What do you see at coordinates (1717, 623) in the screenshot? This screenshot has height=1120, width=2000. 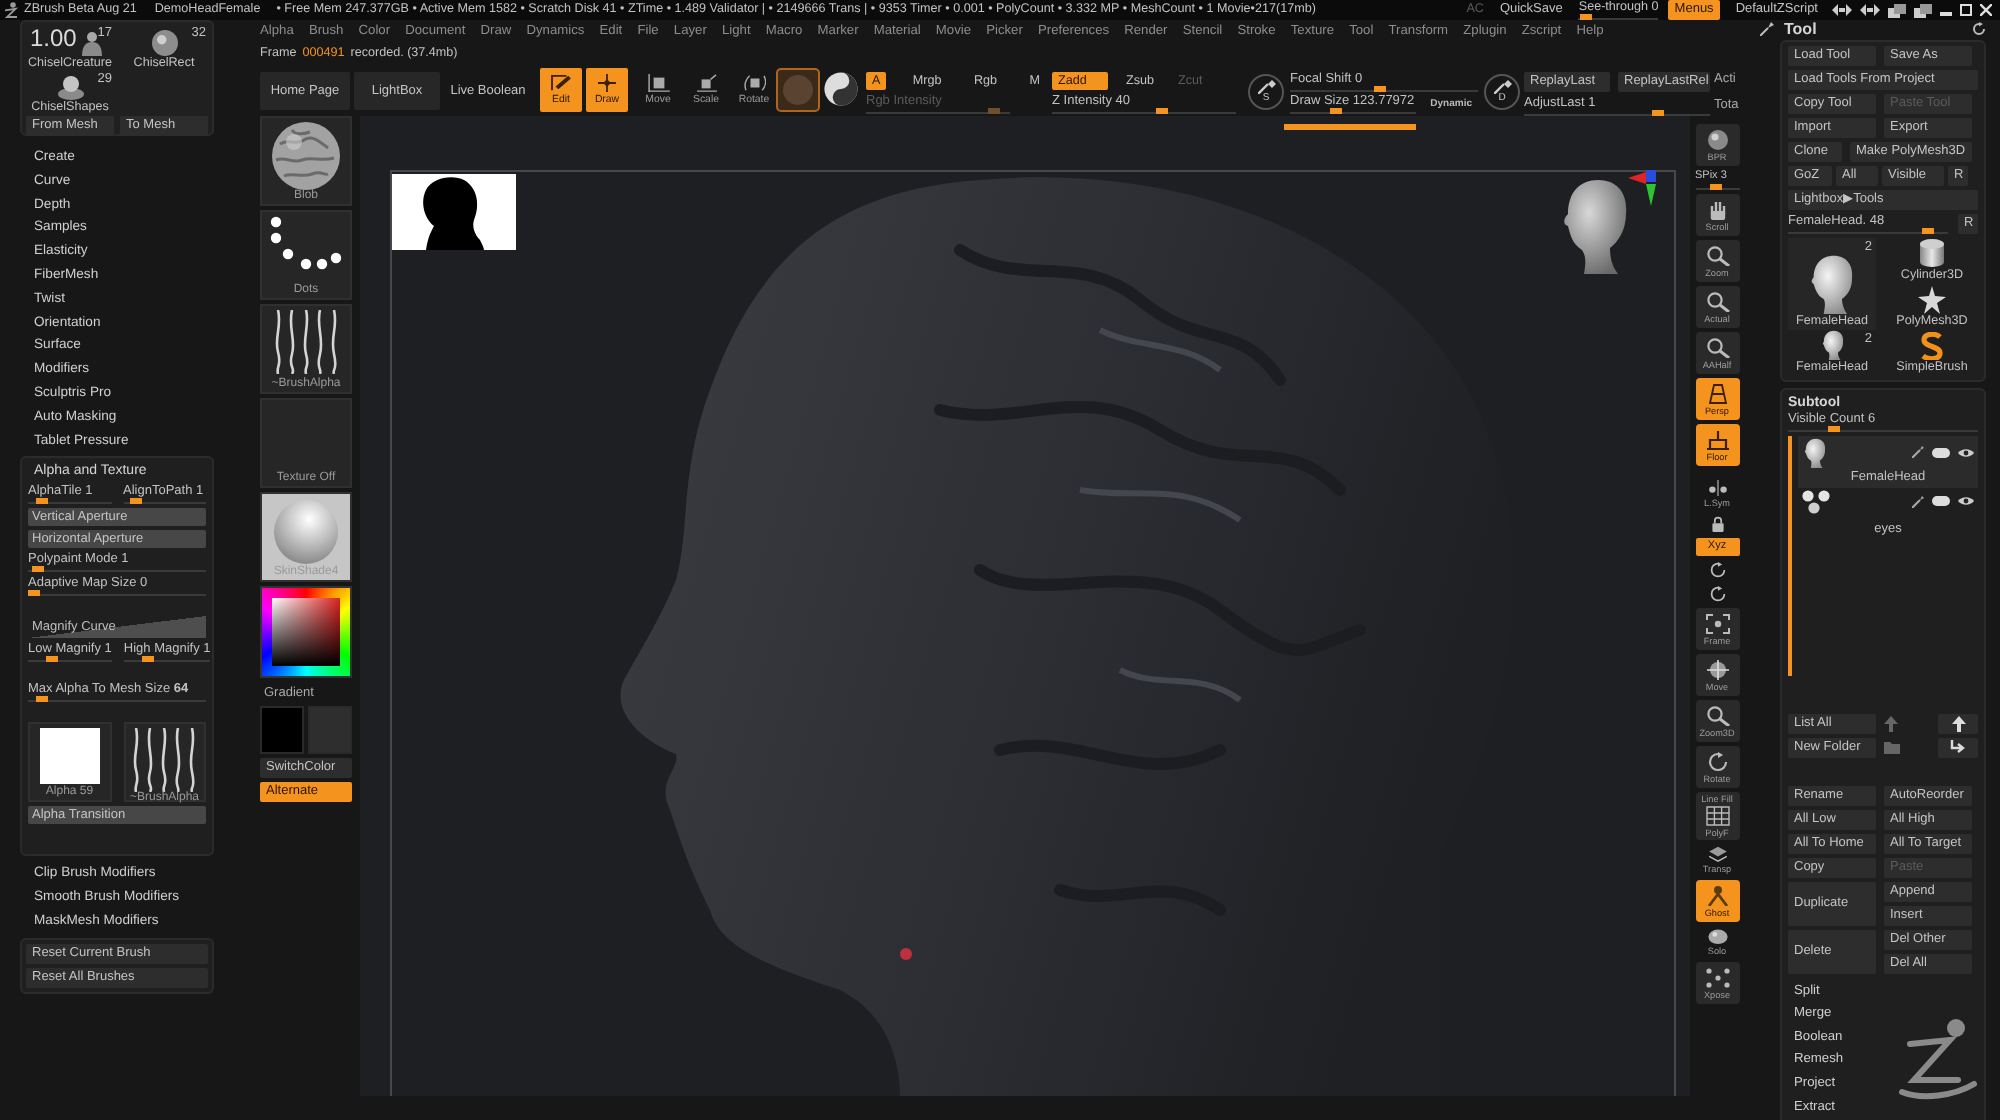 I see `frame-icon` at bounding box center [1717, 623].